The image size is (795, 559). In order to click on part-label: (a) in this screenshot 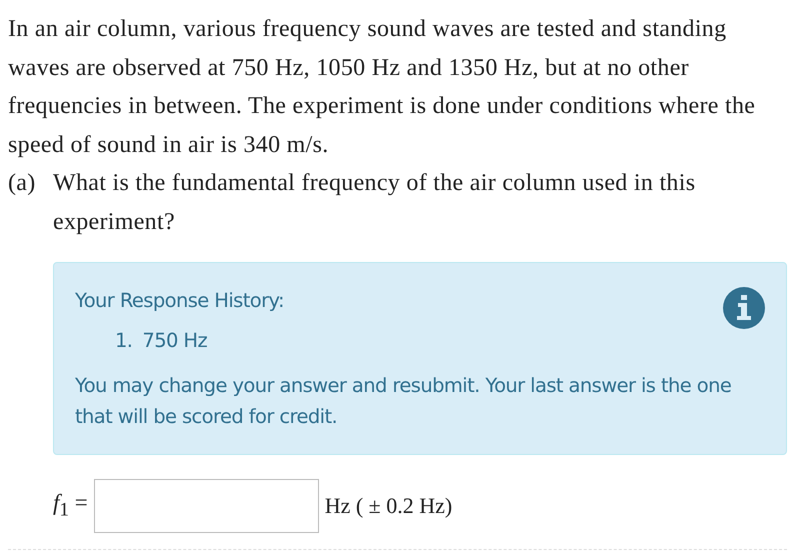, I will do `click(22, 183)`.